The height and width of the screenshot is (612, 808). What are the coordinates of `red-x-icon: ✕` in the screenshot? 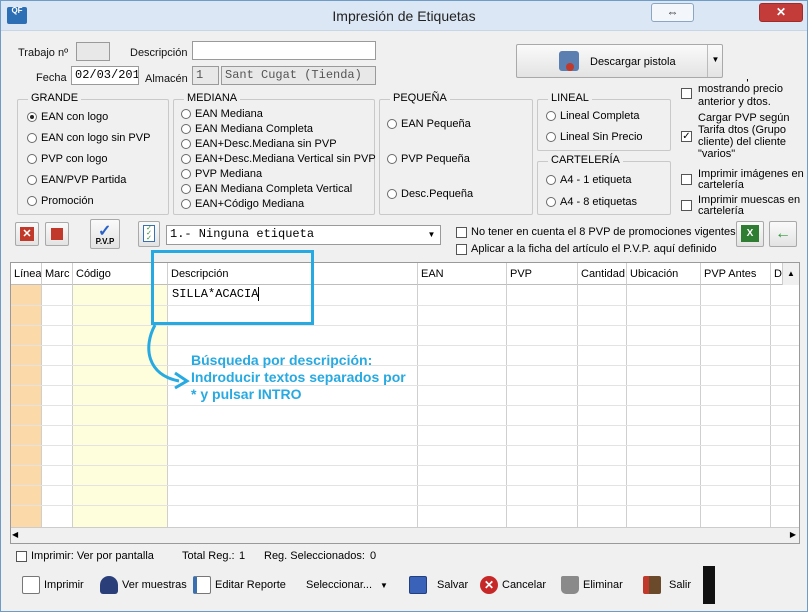 It's located at (27, 234).